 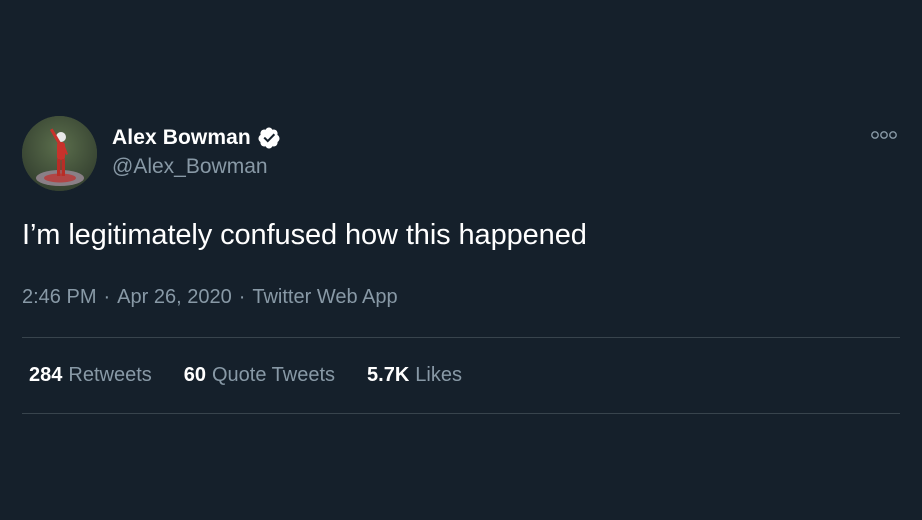 I want to click on retweets-count: 284, so click(x=46, y=375).